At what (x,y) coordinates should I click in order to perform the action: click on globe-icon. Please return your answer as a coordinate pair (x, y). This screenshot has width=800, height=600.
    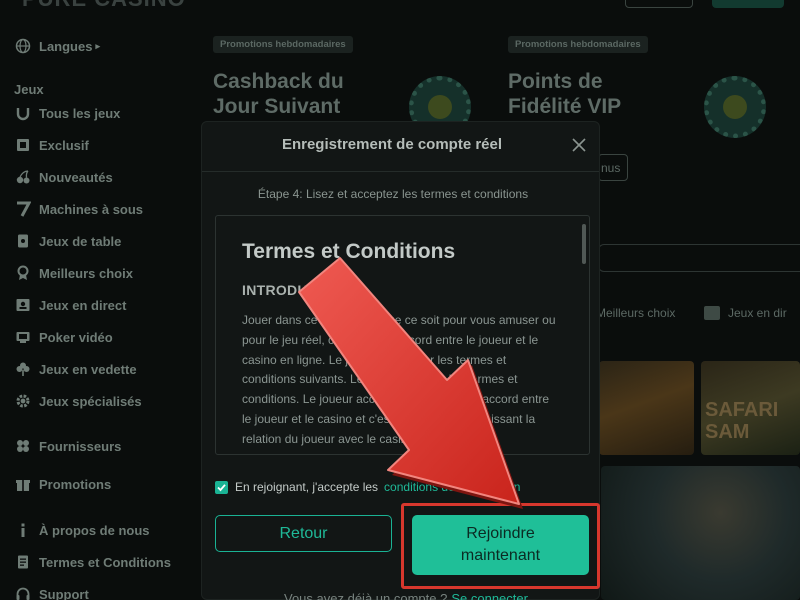
    Looking at the image, I should click on (22, 46).